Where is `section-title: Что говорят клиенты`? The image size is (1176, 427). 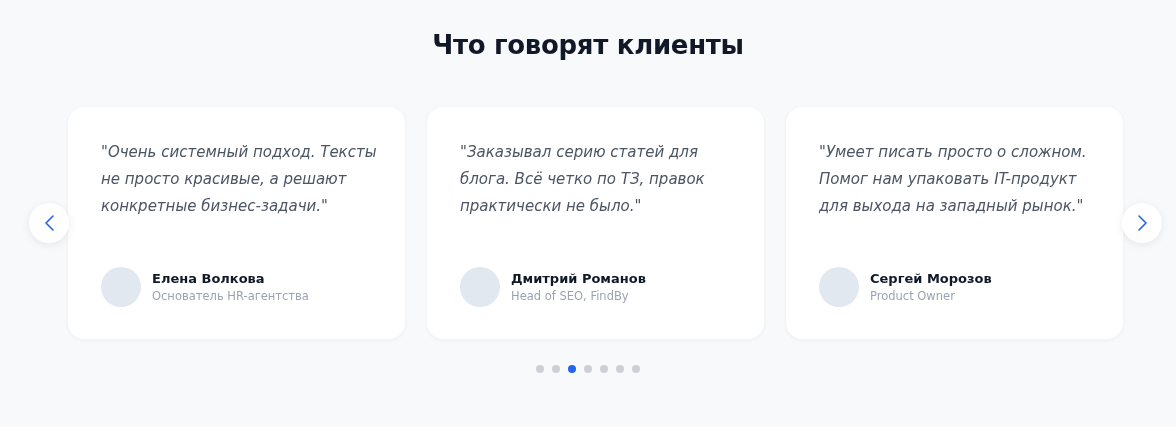
section-title: Что говорят клиенты is located at coordinates (588, 45).